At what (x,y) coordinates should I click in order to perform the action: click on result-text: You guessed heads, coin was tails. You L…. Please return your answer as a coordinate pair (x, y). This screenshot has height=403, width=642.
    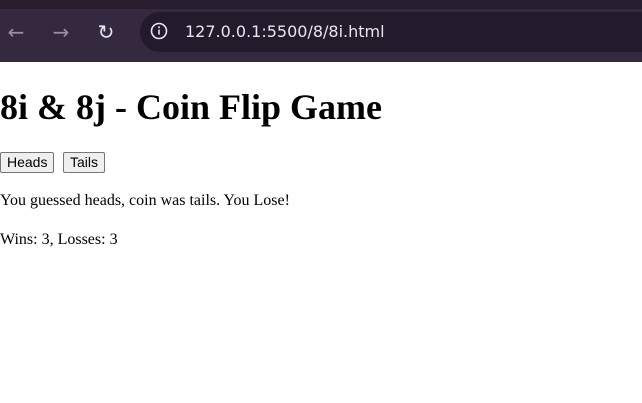
    Looking at the image, I should click on (145, 200).